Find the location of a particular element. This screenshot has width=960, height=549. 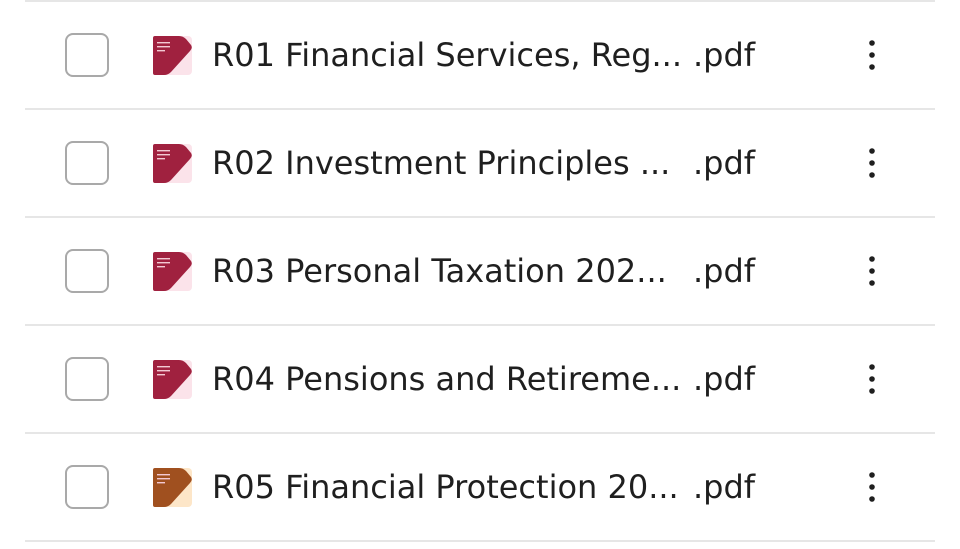

row-divider is located at coordinates (480, 541).